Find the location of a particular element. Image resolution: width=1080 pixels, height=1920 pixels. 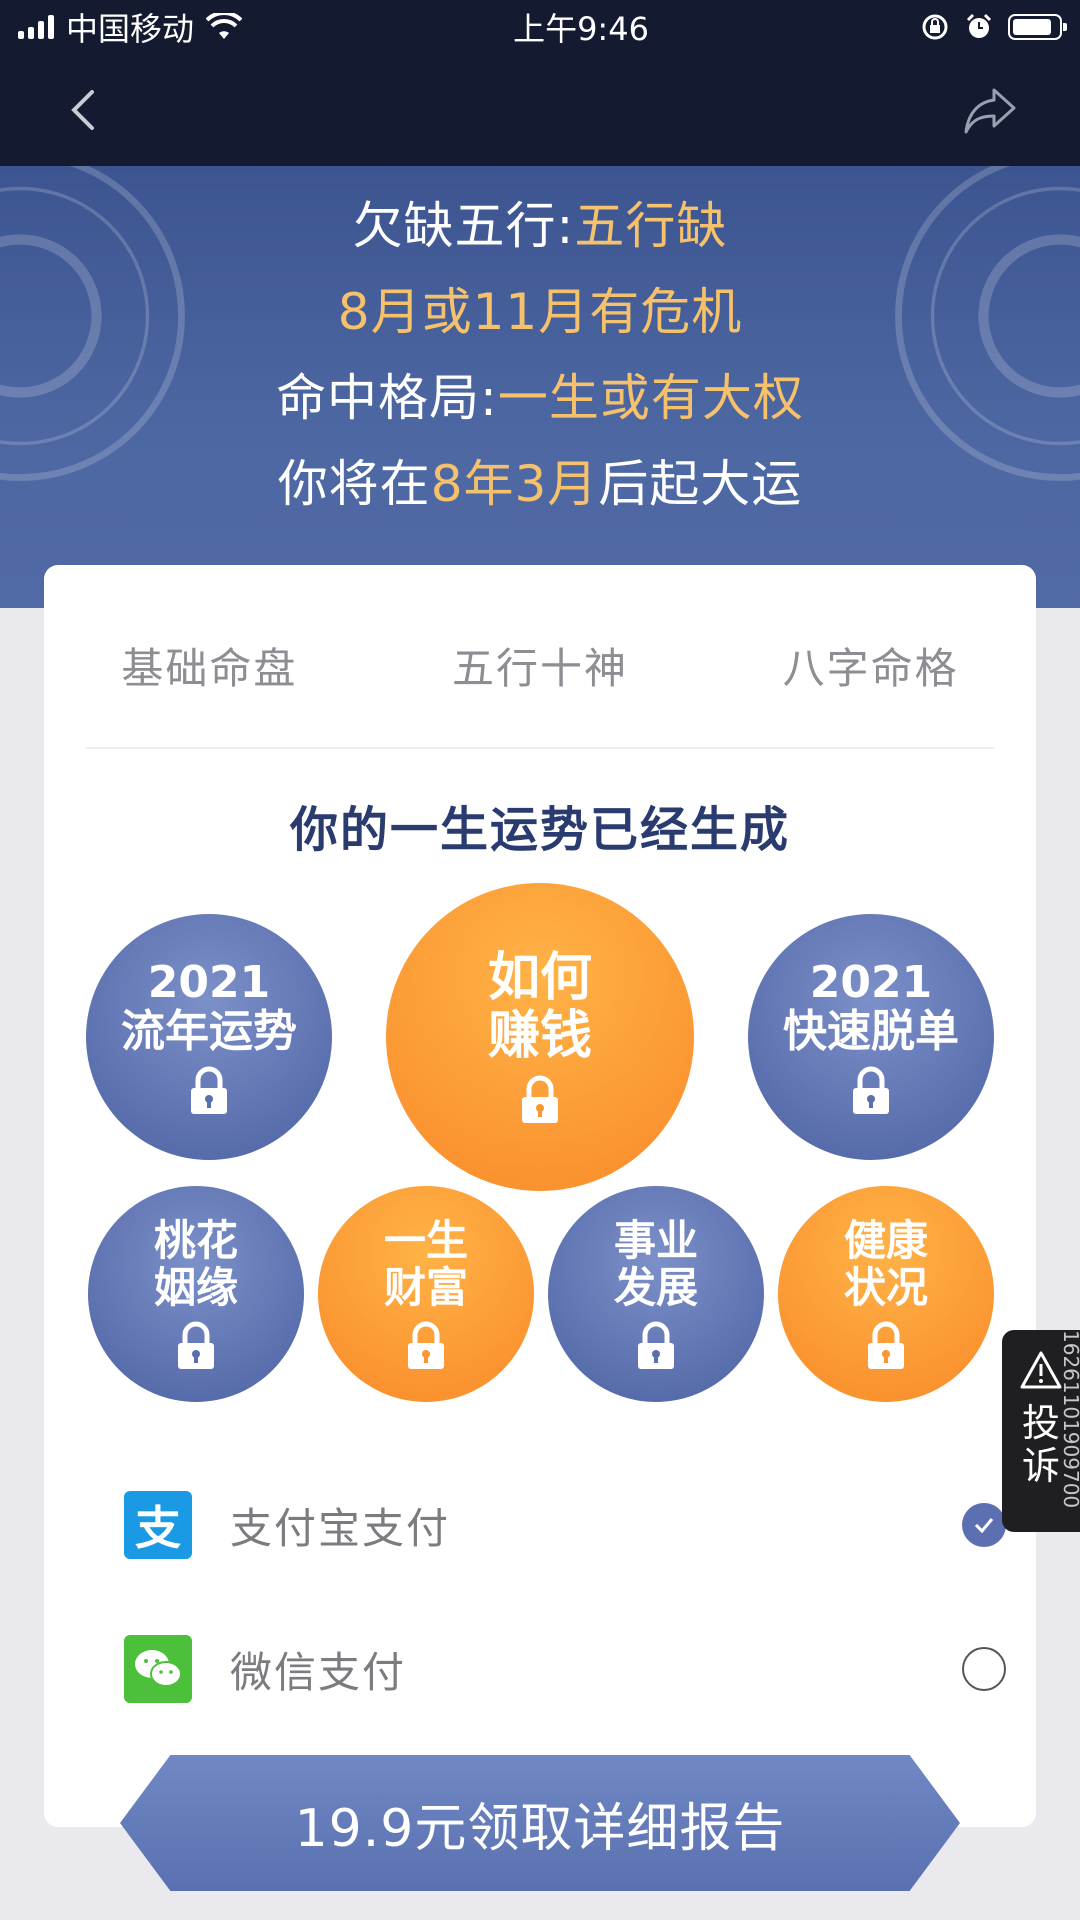

carrier-label: 中国移动 is located at coordinates (130, 29).